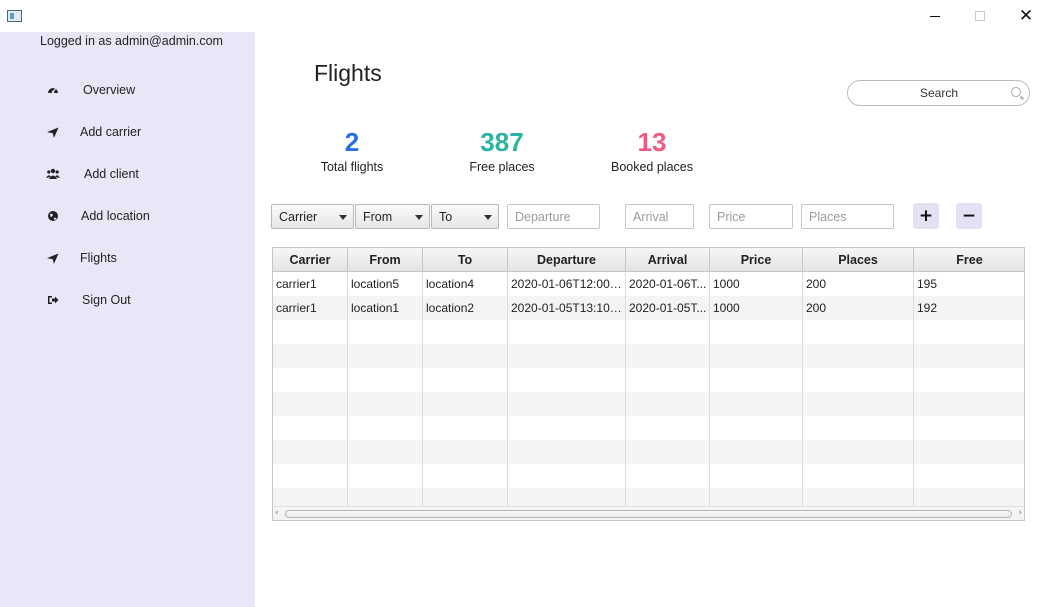 Image resolution: width=1046 pixels, height=607 pixels. I want to click on arrival-input, so click(659, 216).